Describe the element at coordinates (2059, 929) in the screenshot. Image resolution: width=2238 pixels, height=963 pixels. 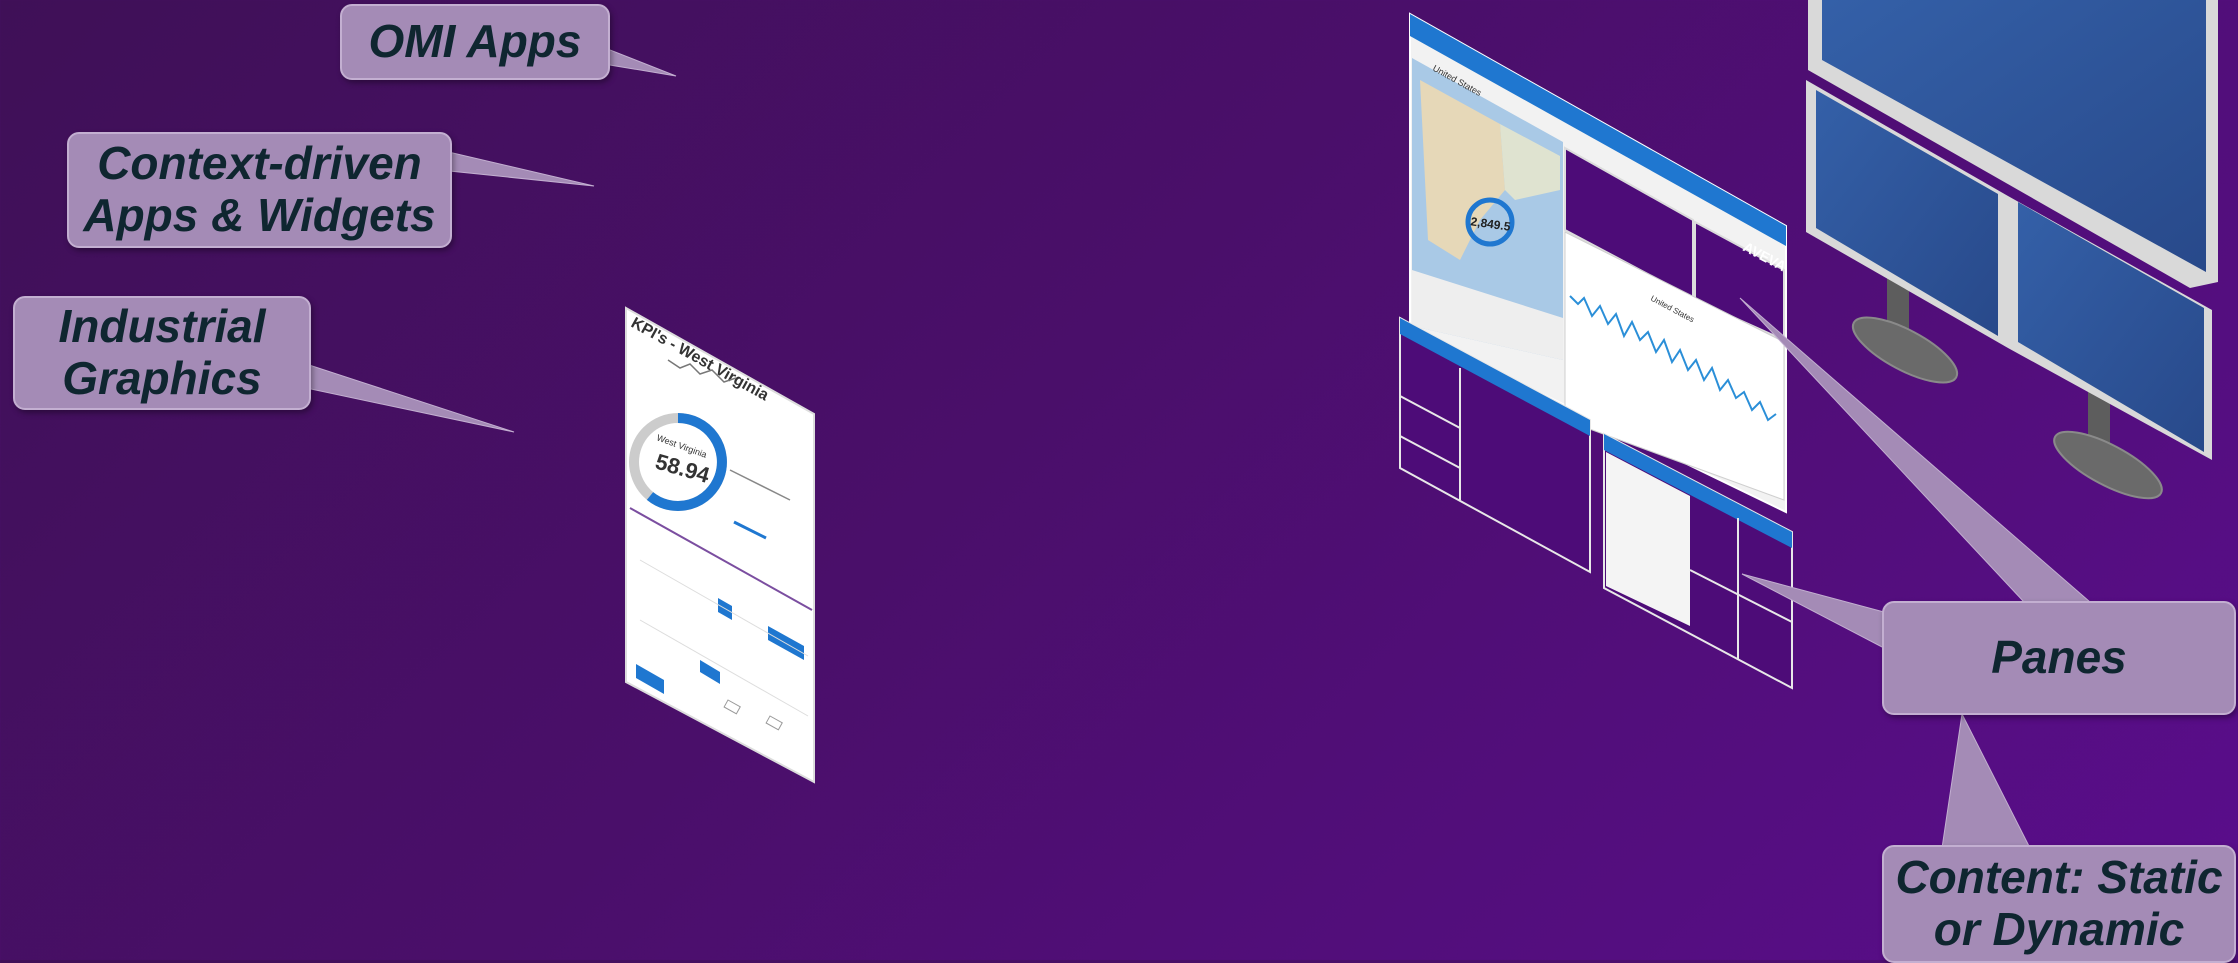
I see `callout-content-line2: or Dynamic` at that location.